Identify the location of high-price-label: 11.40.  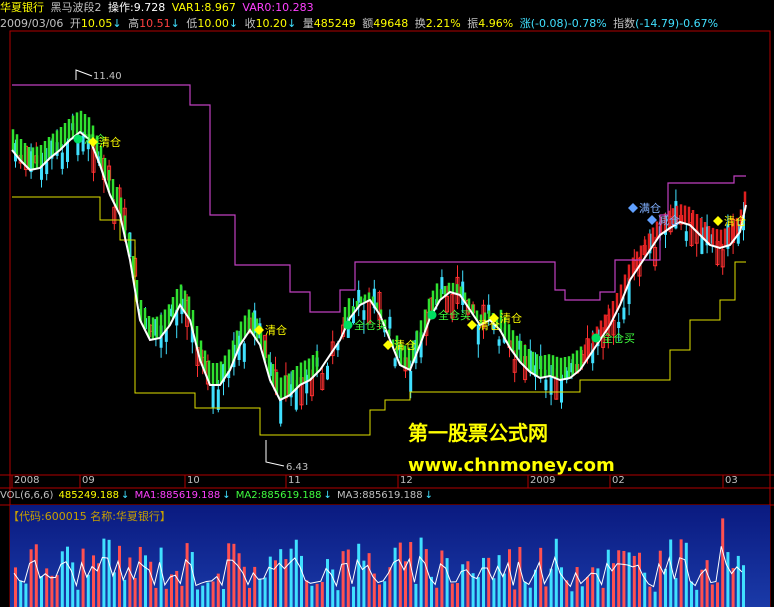
(107, 76).